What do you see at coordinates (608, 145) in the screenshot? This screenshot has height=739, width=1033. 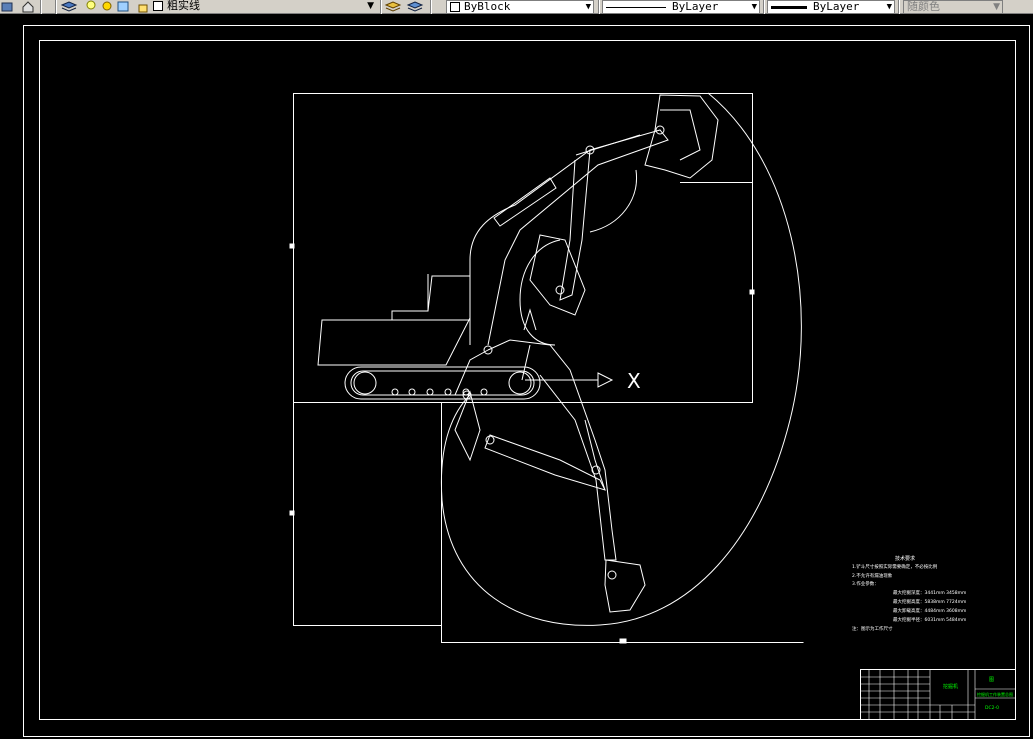 I see `arm-cylinder-upper` at bounding box center [608, 145].